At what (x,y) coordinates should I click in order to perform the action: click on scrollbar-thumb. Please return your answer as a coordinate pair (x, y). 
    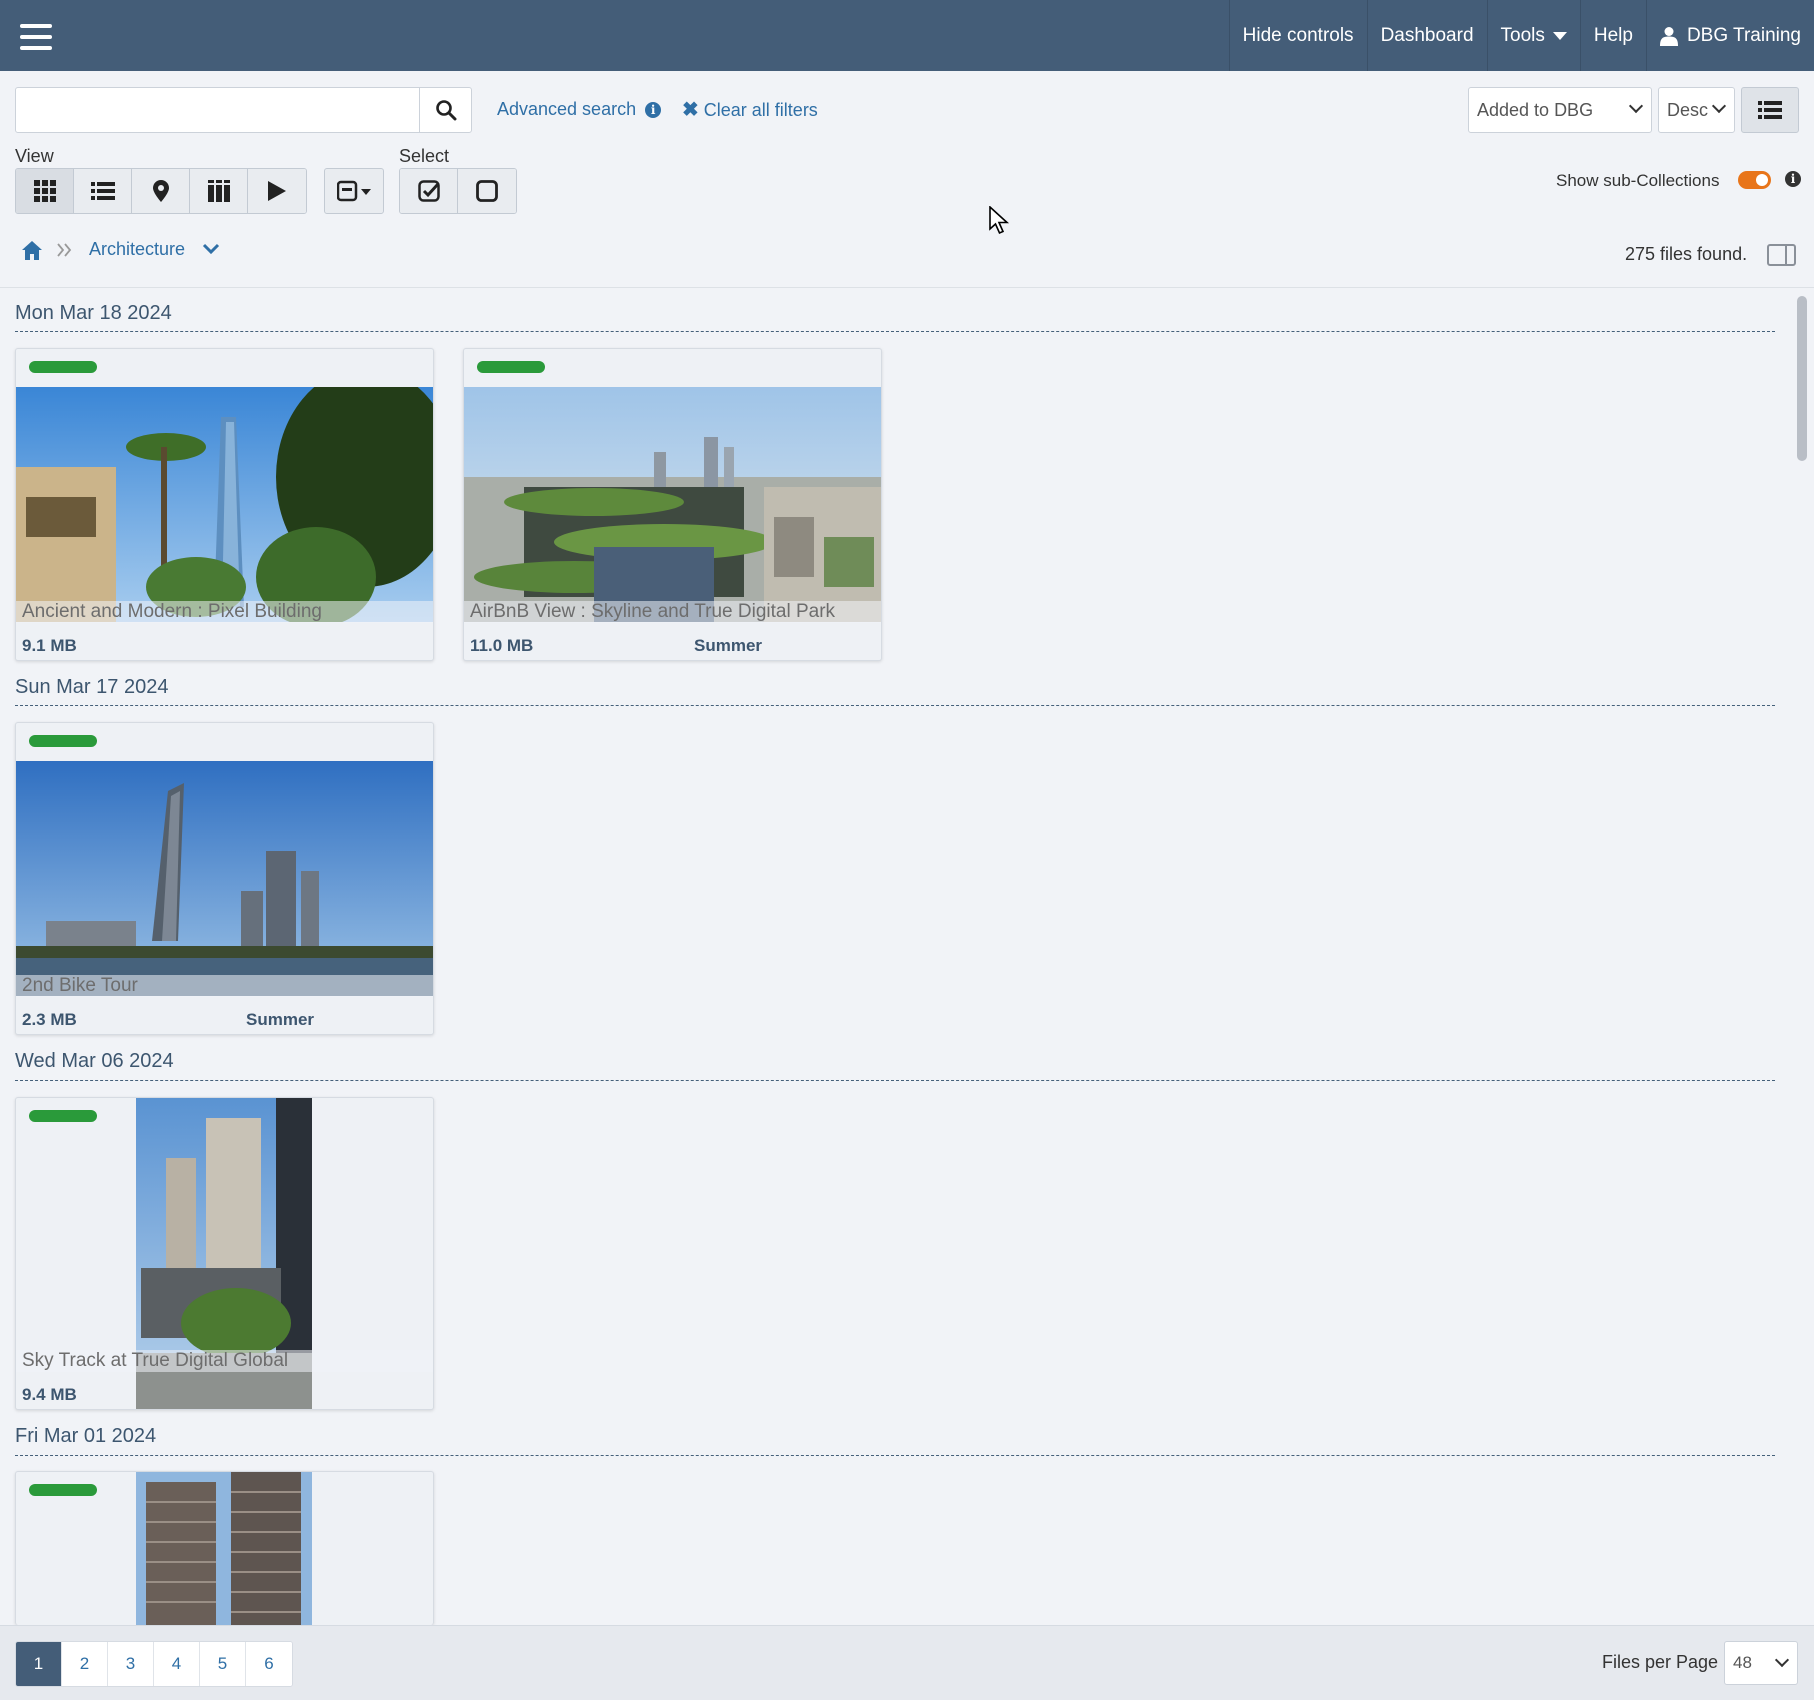
    Looking at the image, I should click on (1802, 378).